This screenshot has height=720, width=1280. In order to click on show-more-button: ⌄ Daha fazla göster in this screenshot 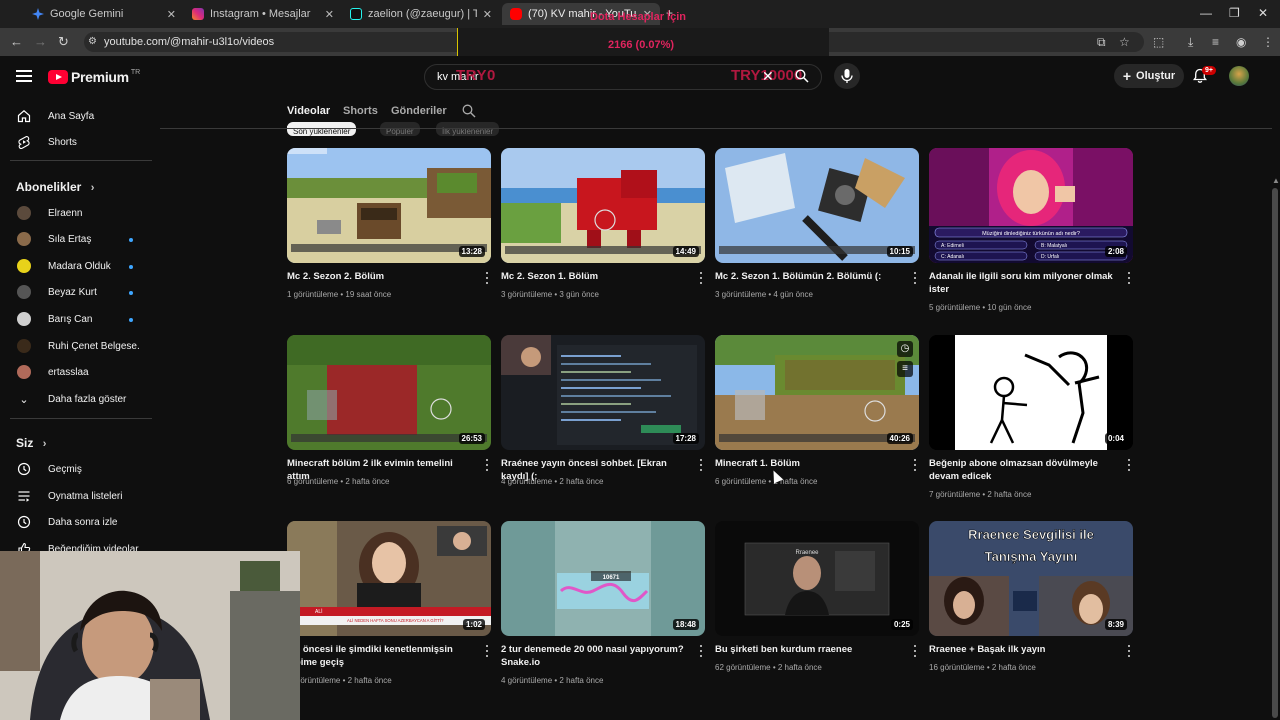, I will do `click(75, 399)`.